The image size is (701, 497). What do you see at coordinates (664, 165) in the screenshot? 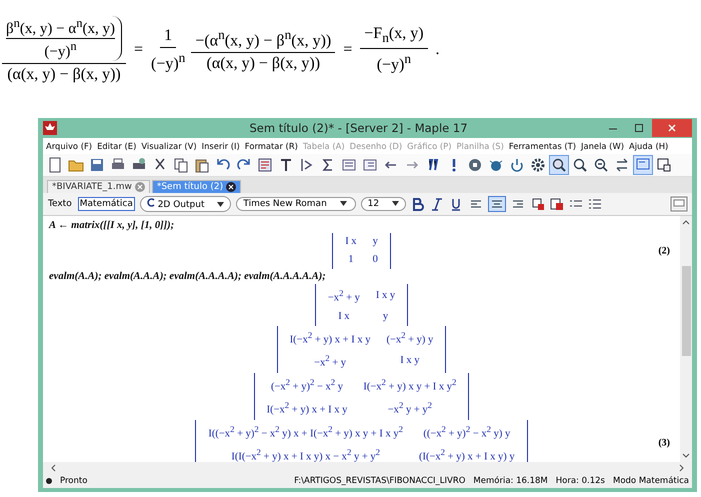
I see `help-icon` at bounding box center [664, 165].